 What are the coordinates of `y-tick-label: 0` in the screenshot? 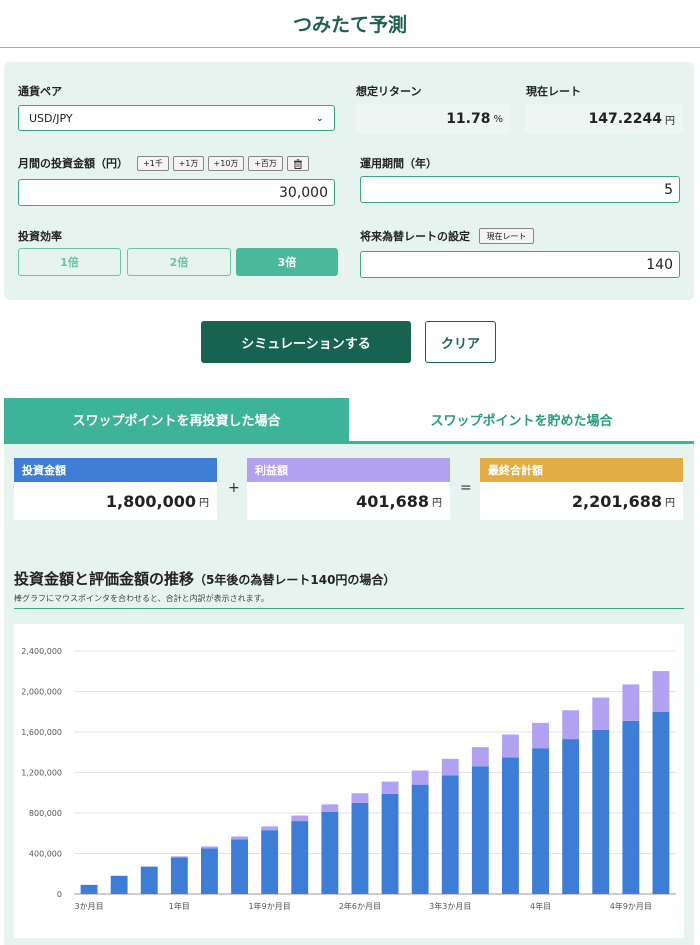 It's located at (59, 894).